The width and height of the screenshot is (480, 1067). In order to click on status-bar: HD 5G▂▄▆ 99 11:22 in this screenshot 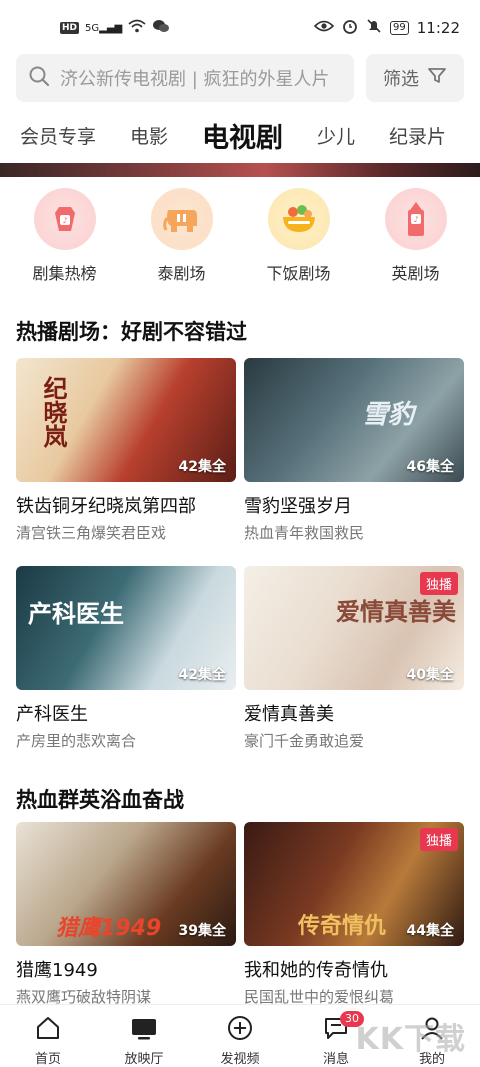, I will do `click(240, 28)`.